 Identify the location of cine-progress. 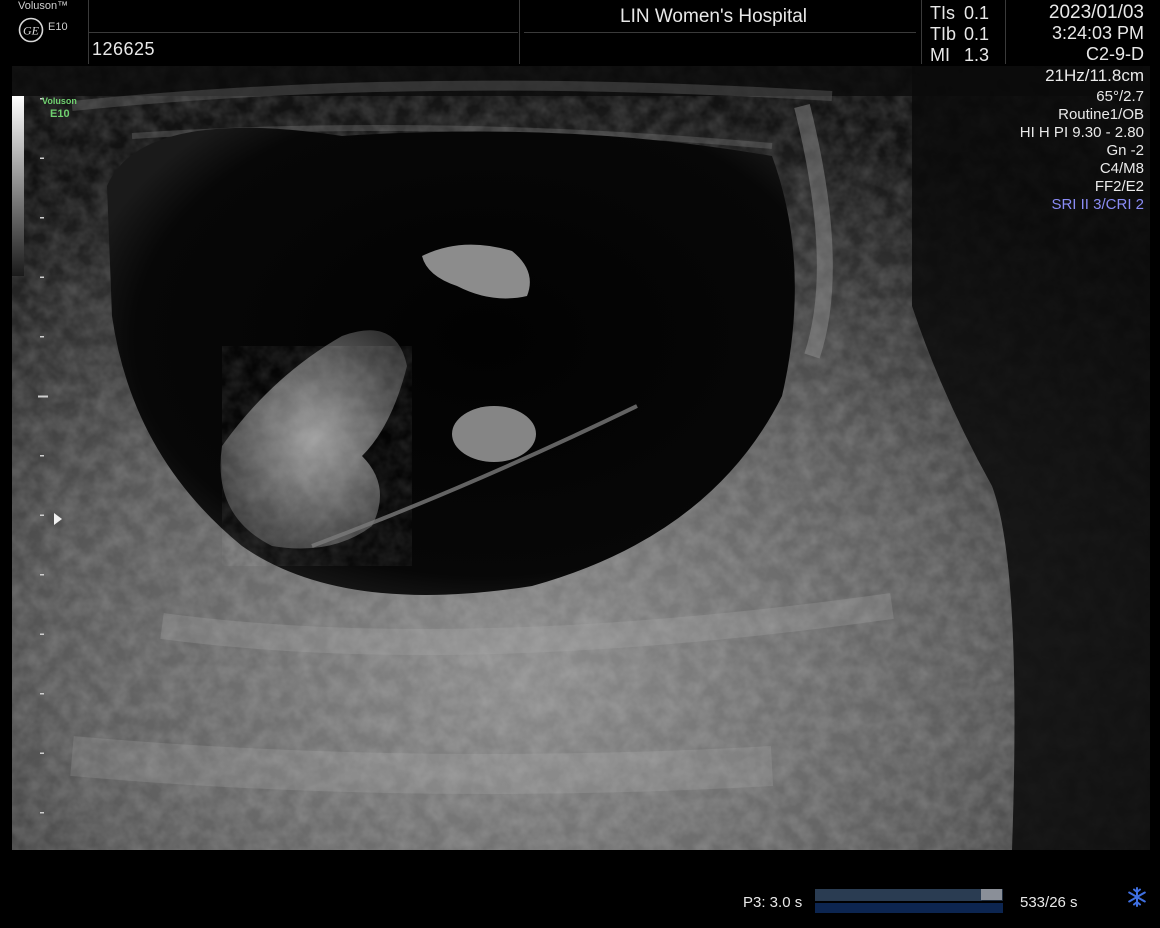
(899, 895).